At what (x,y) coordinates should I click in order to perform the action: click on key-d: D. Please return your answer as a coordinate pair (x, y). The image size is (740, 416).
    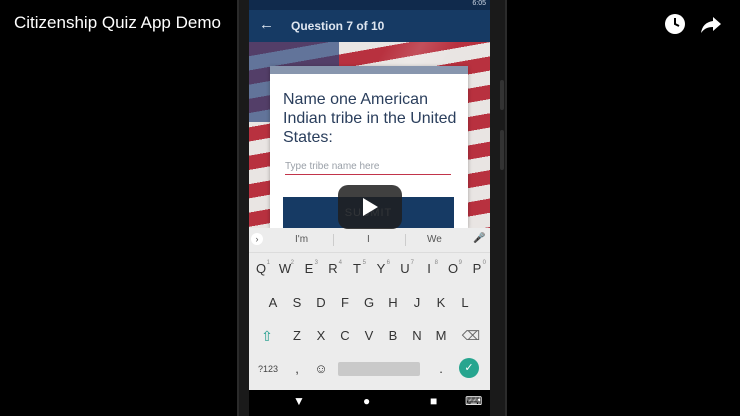
    Looking at the image, I should click on (321, 303).